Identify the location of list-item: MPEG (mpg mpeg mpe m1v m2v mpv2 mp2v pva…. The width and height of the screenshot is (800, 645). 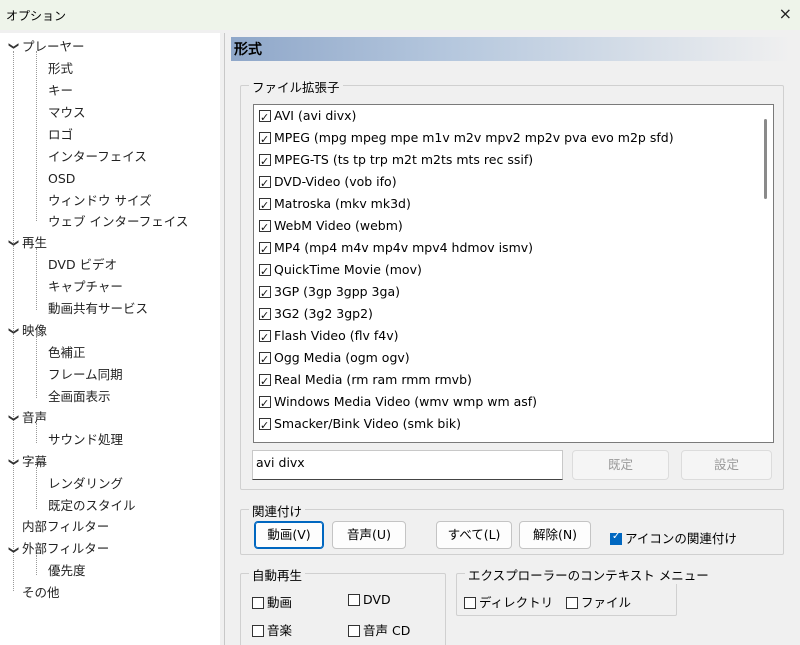
(466, 139).